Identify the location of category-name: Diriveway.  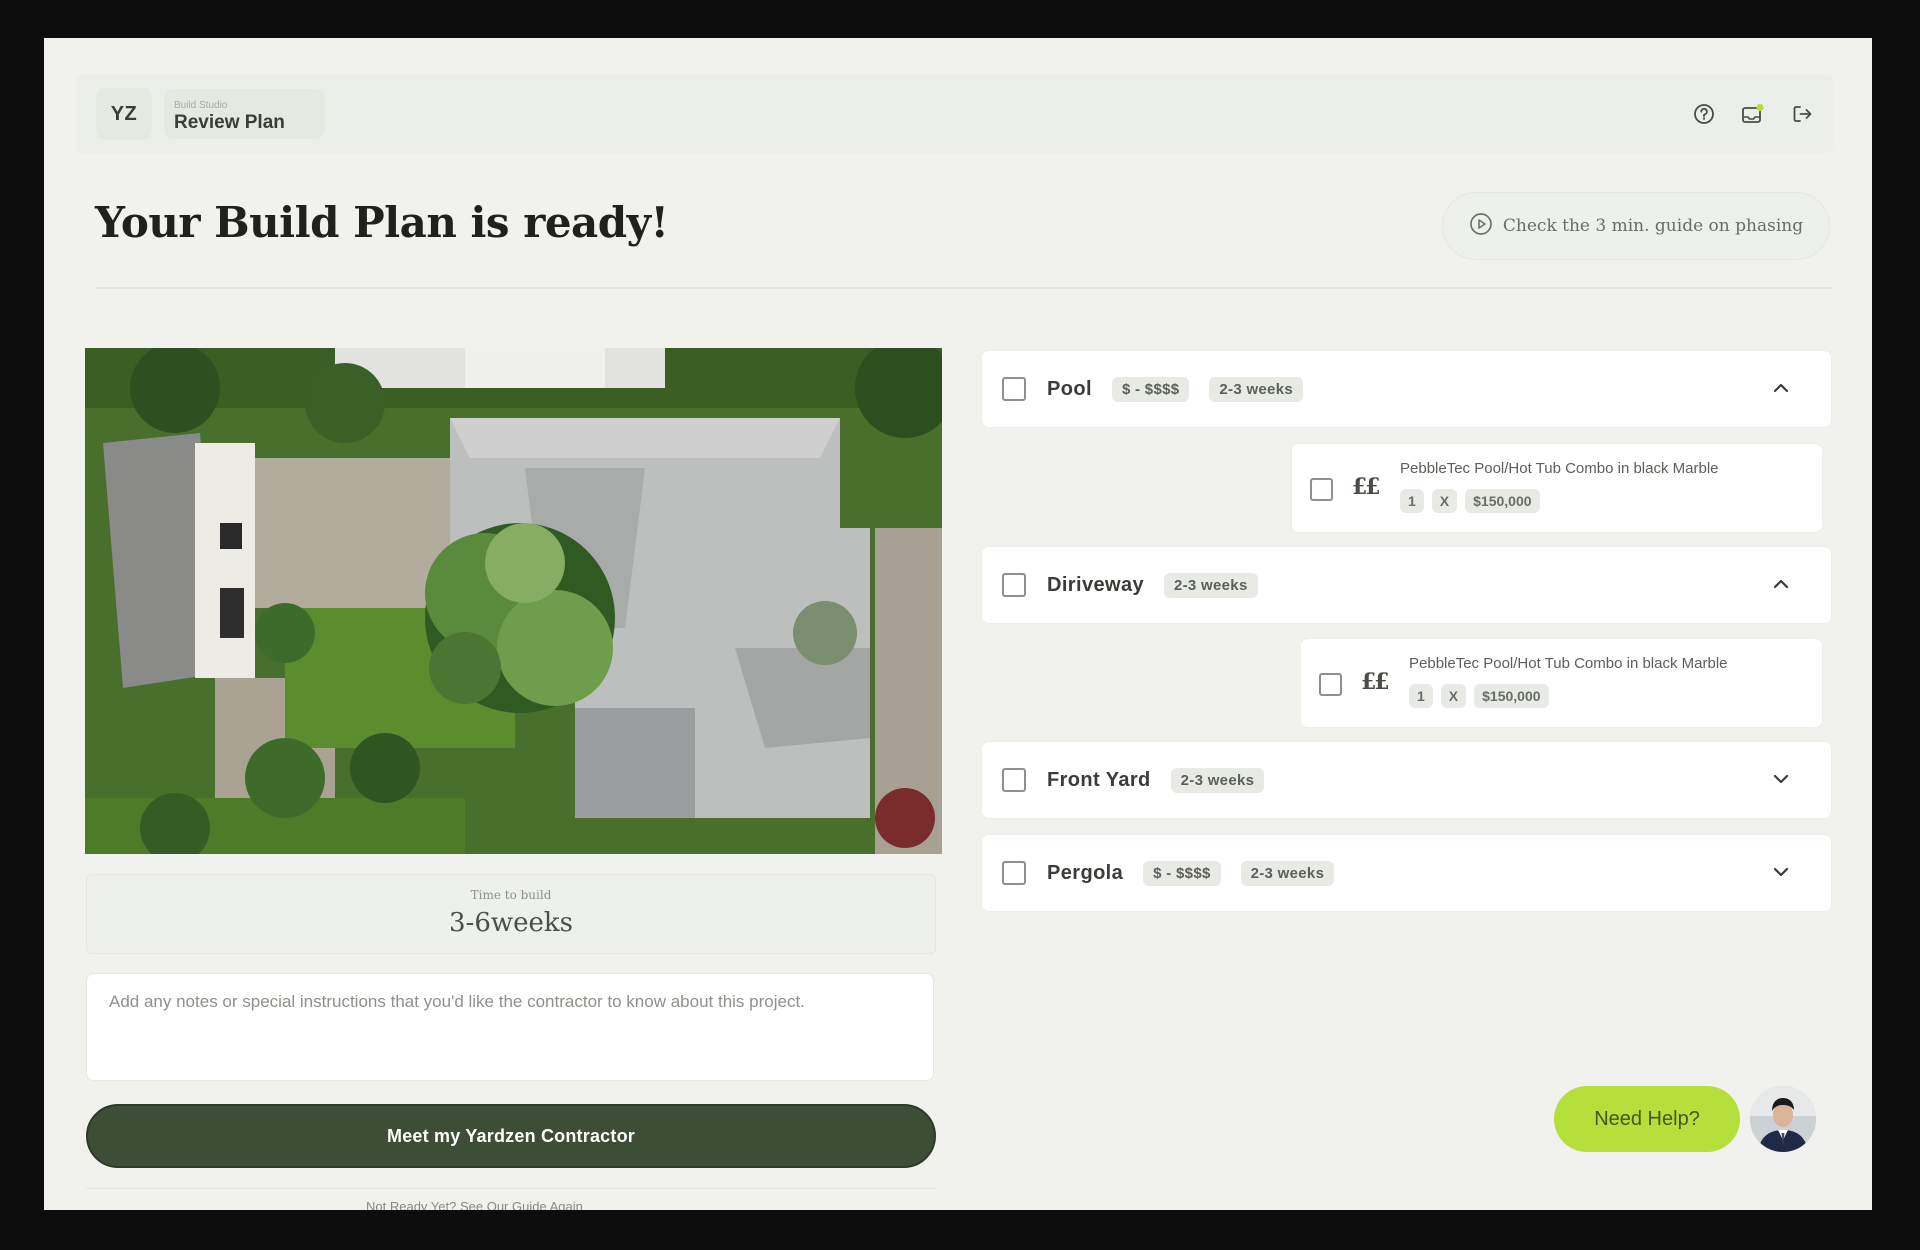
(1095, 584).